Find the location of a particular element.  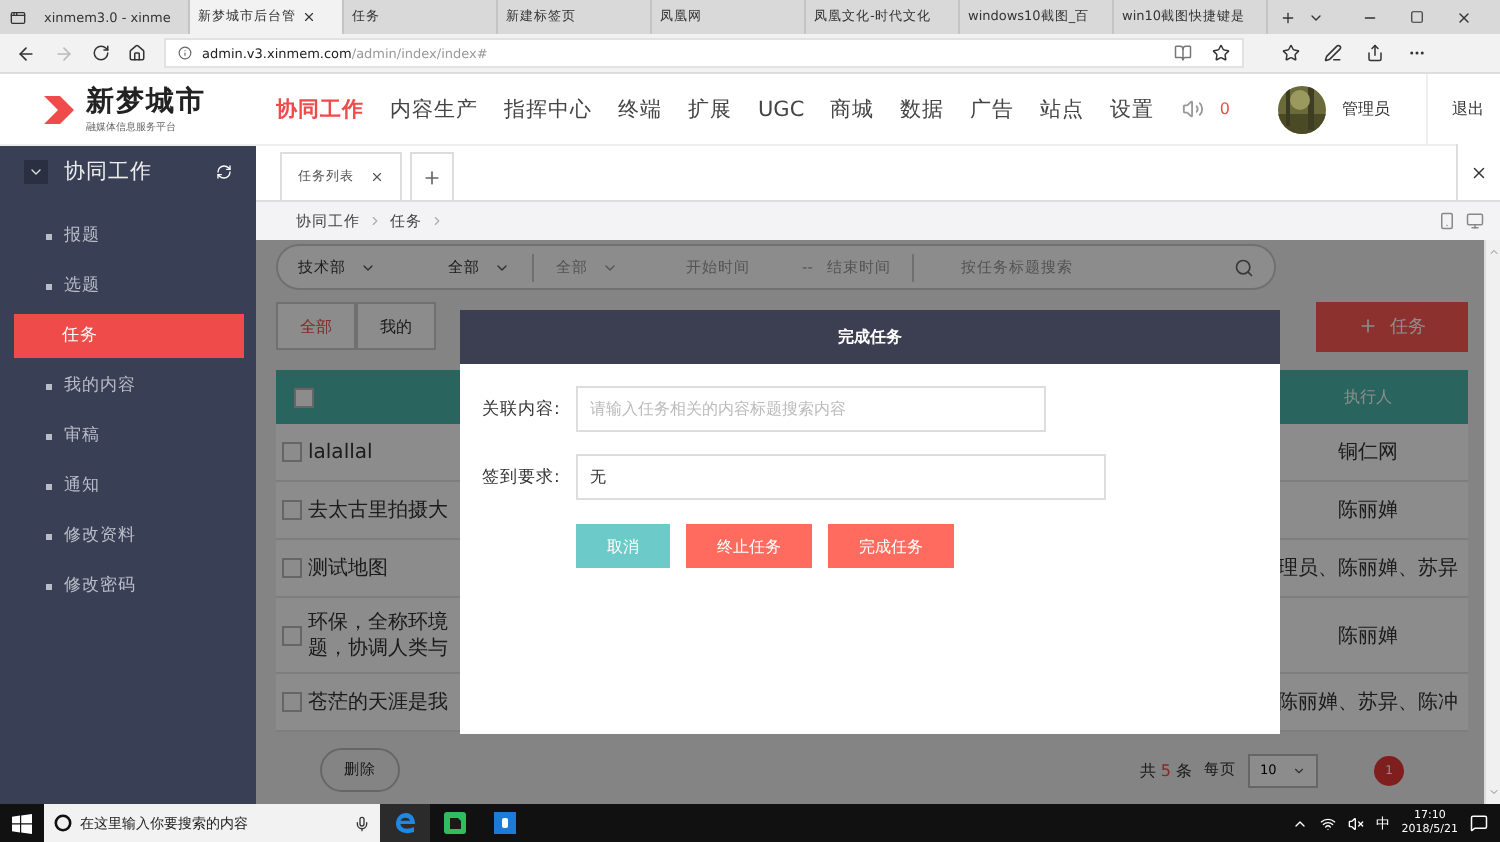

nav-item: UGC is located at coordinates (781, 109).